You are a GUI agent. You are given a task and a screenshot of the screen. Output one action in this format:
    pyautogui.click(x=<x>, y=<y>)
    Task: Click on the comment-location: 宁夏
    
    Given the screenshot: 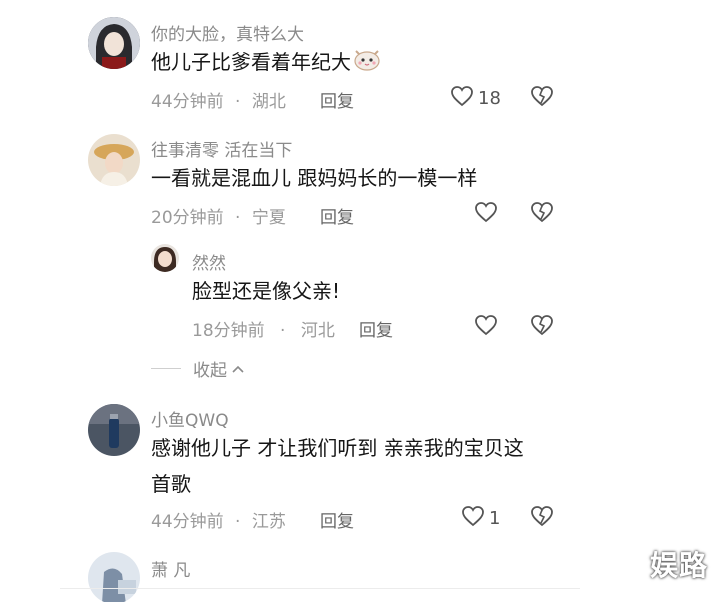 What is the action you would take?
    pyautogui.click(x=268, y=218)
    